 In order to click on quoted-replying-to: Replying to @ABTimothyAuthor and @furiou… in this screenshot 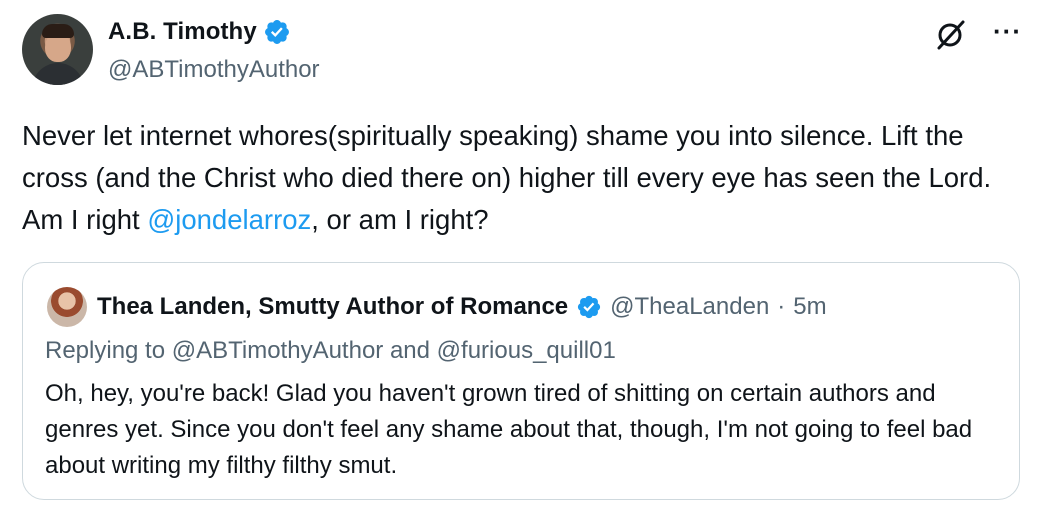, I will do `click(330, 350)`.